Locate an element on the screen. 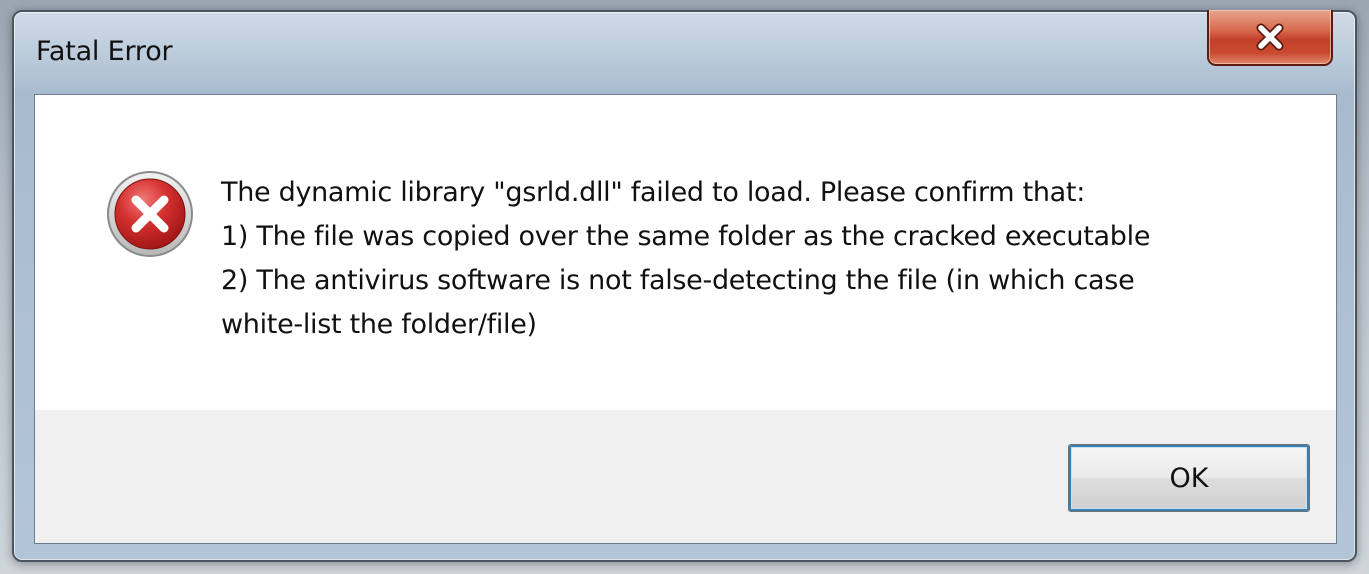 The image size is (1369, 574). dialog-title: Fatal Error is located at coordinates (104, 51).